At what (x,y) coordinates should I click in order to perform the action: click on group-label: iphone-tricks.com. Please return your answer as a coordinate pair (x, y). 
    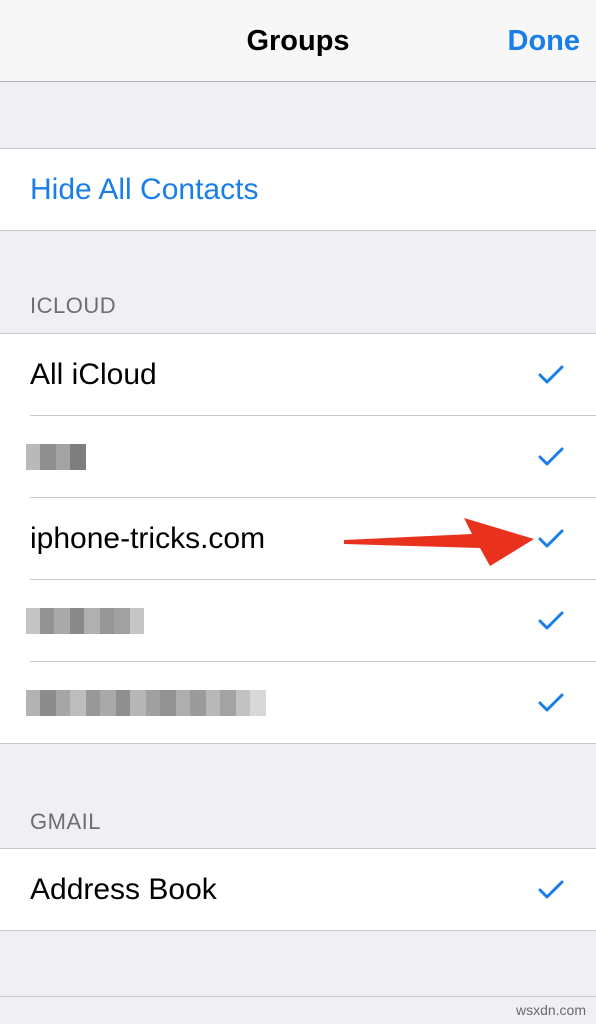
    Looking at the image, I should click on (148, 538).